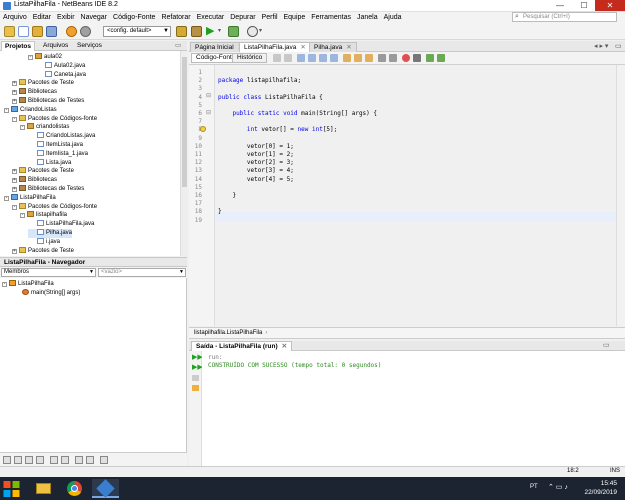  Describe the element at coordinates (11, 489) in the screenshot. I see `windows-start-icon` at that location.